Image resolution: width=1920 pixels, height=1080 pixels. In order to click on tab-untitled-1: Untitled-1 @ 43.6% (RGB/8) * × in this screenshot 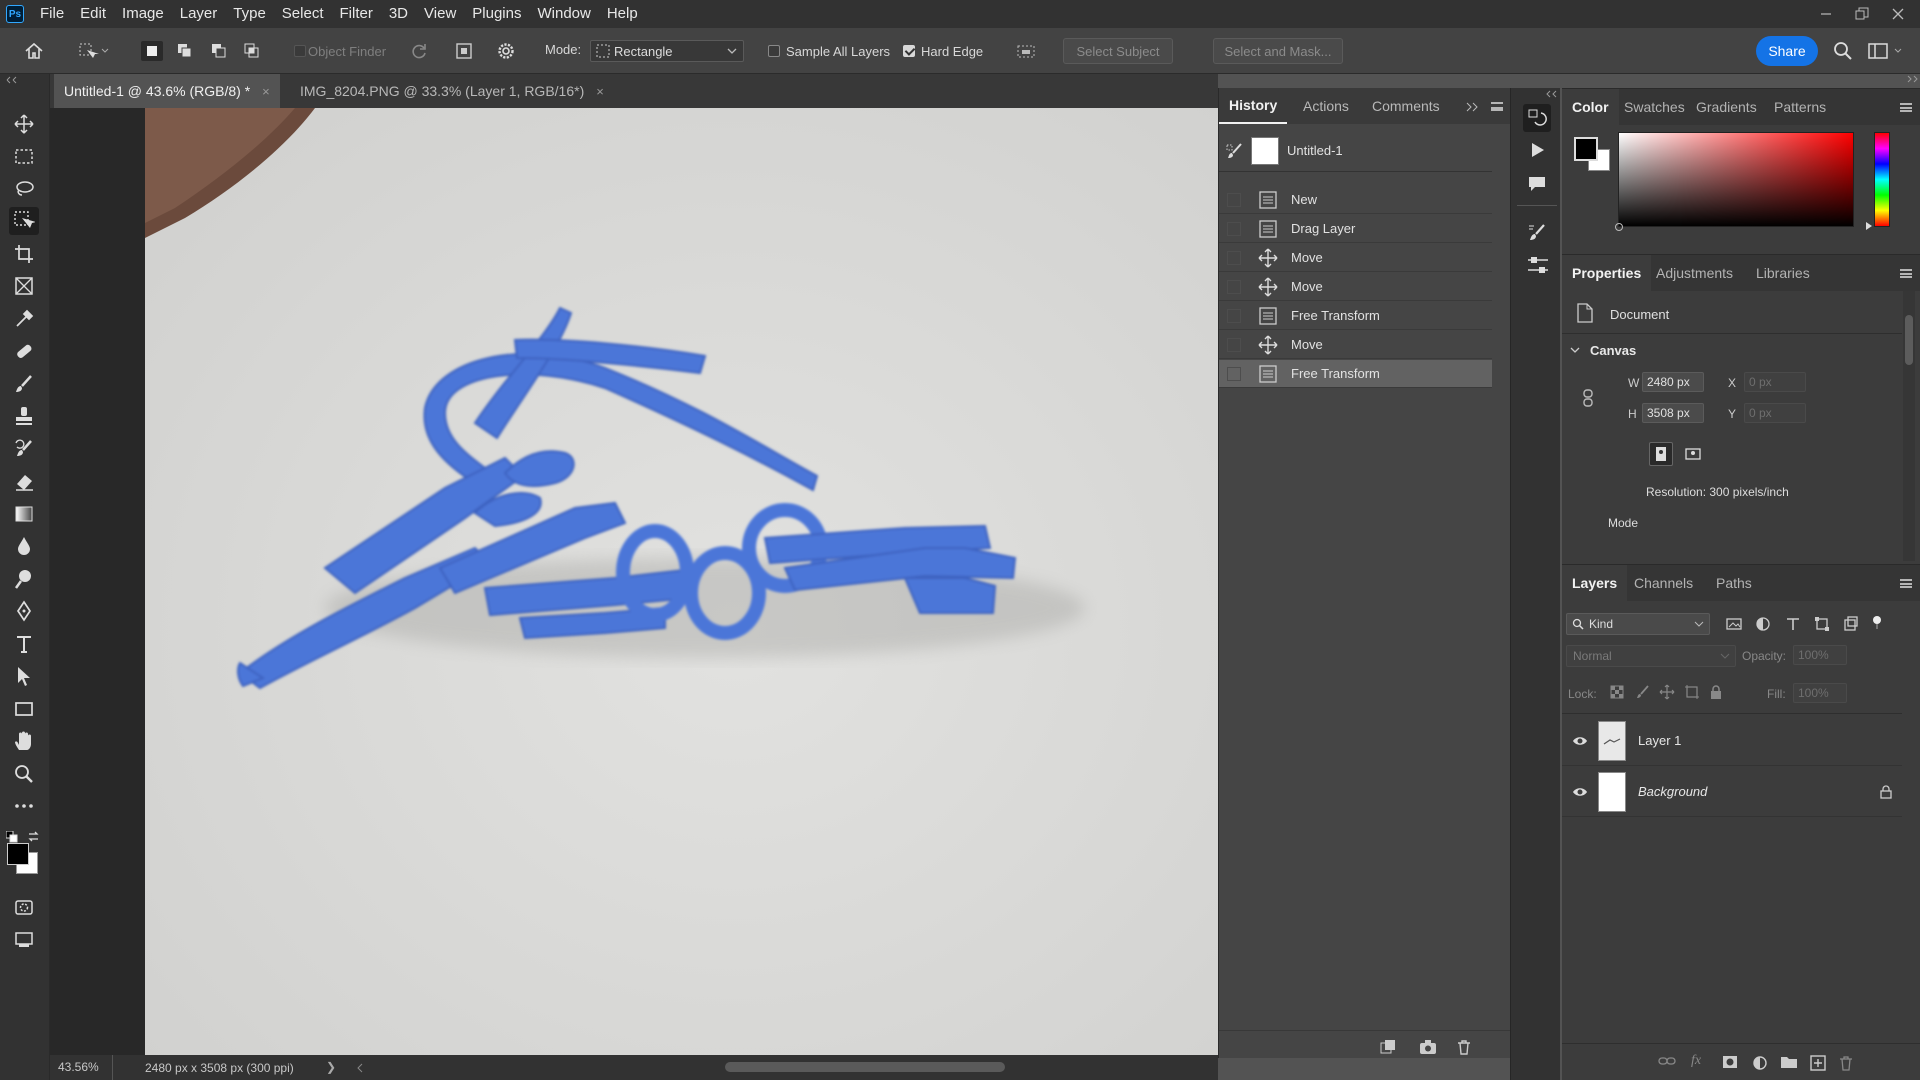, I will do `click(167, 91)`.